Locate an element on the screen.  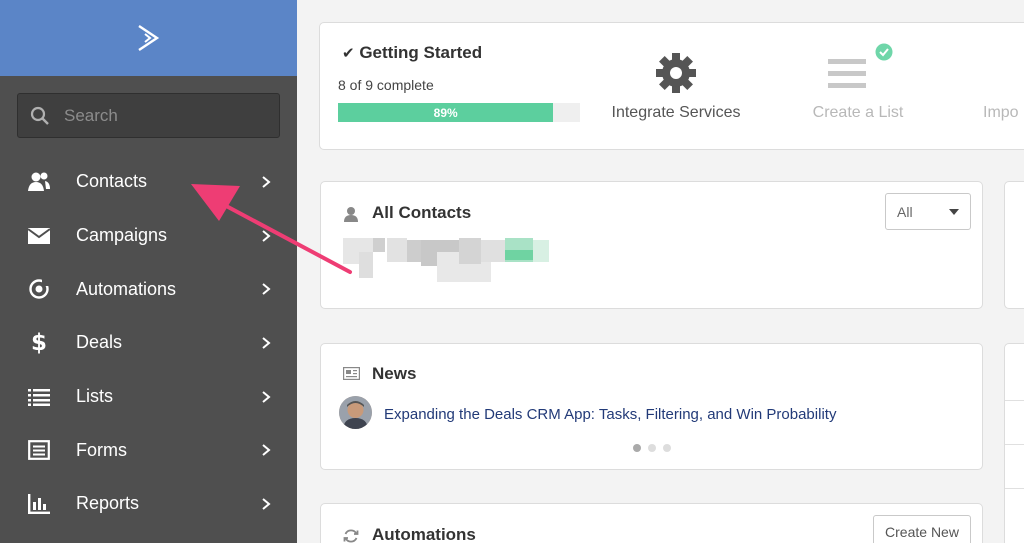
gear-icon is located at coordinates (676, 73).